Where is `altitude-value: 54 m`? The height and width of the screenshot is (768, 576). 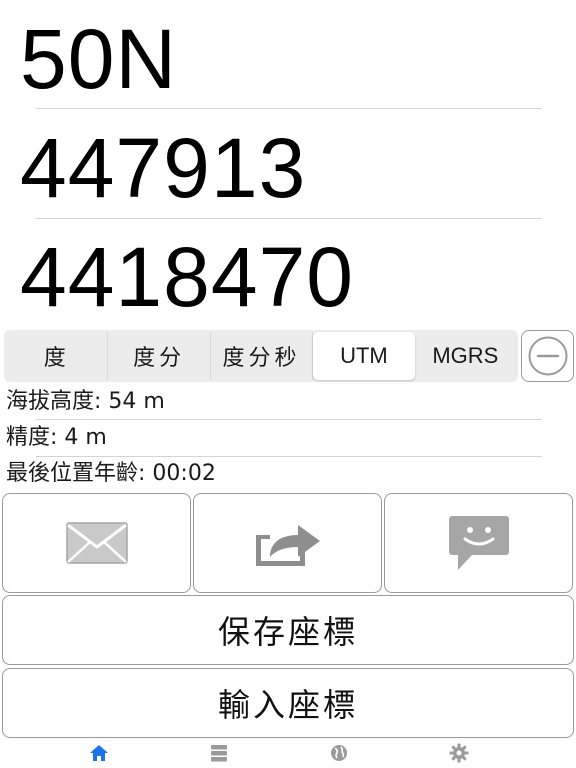 altitude-value: 54 m is located at coordinates (136, 401).